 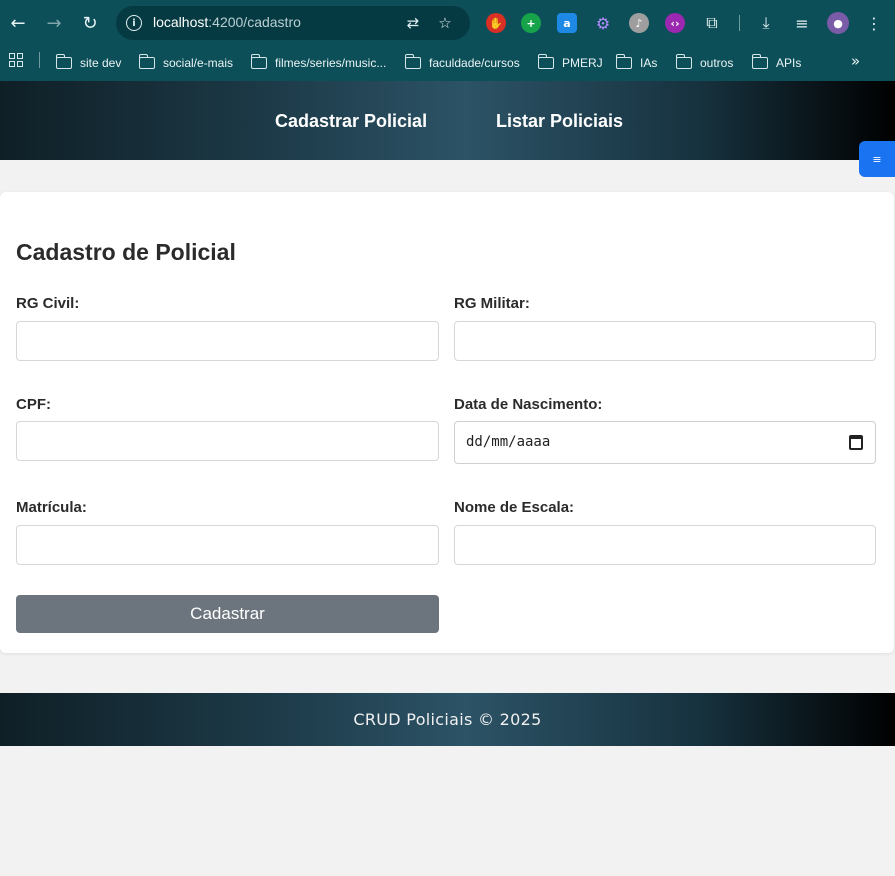 I want to click on stop-hand-extension-icon: ✋, so click(x=496, y=23).